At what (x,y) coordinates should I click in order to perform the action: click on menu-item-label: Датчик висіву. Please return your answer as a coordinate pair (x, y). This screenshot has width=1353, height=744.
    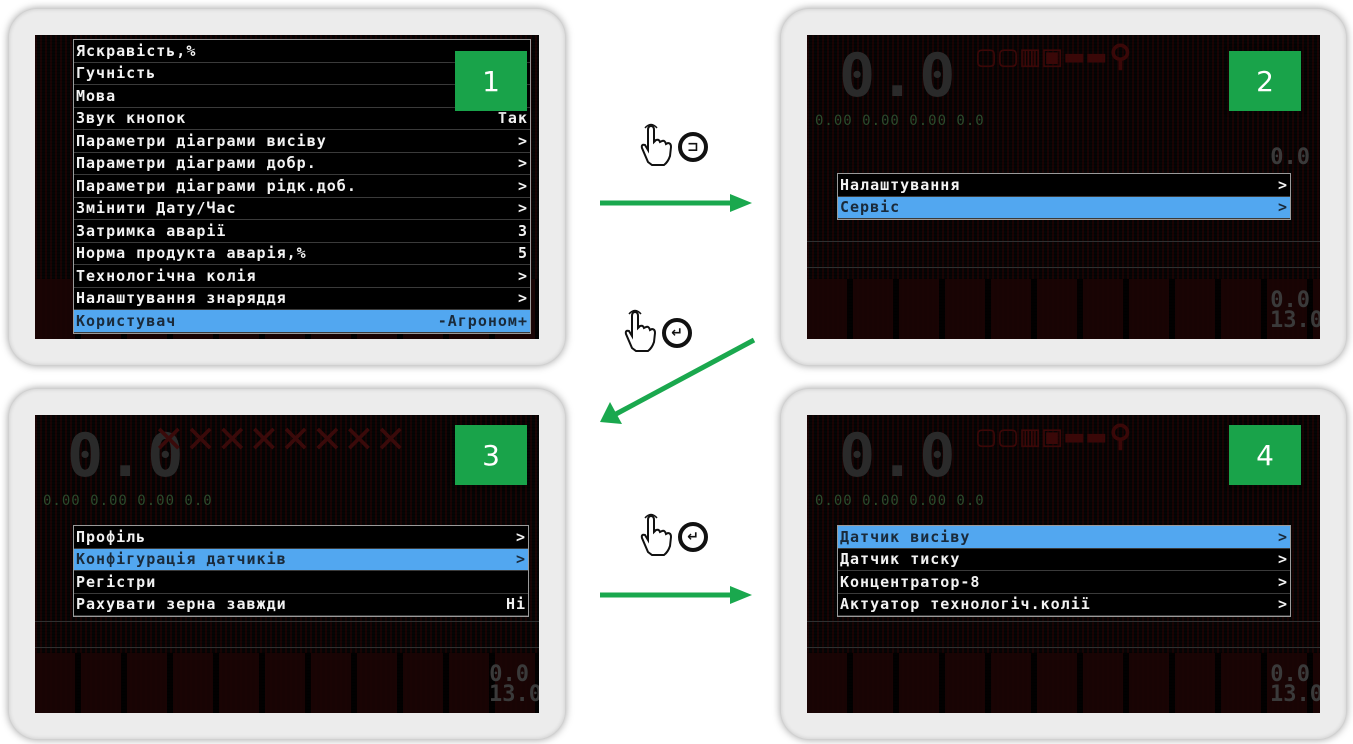
    Looking at the image, I should click on (905, 536).